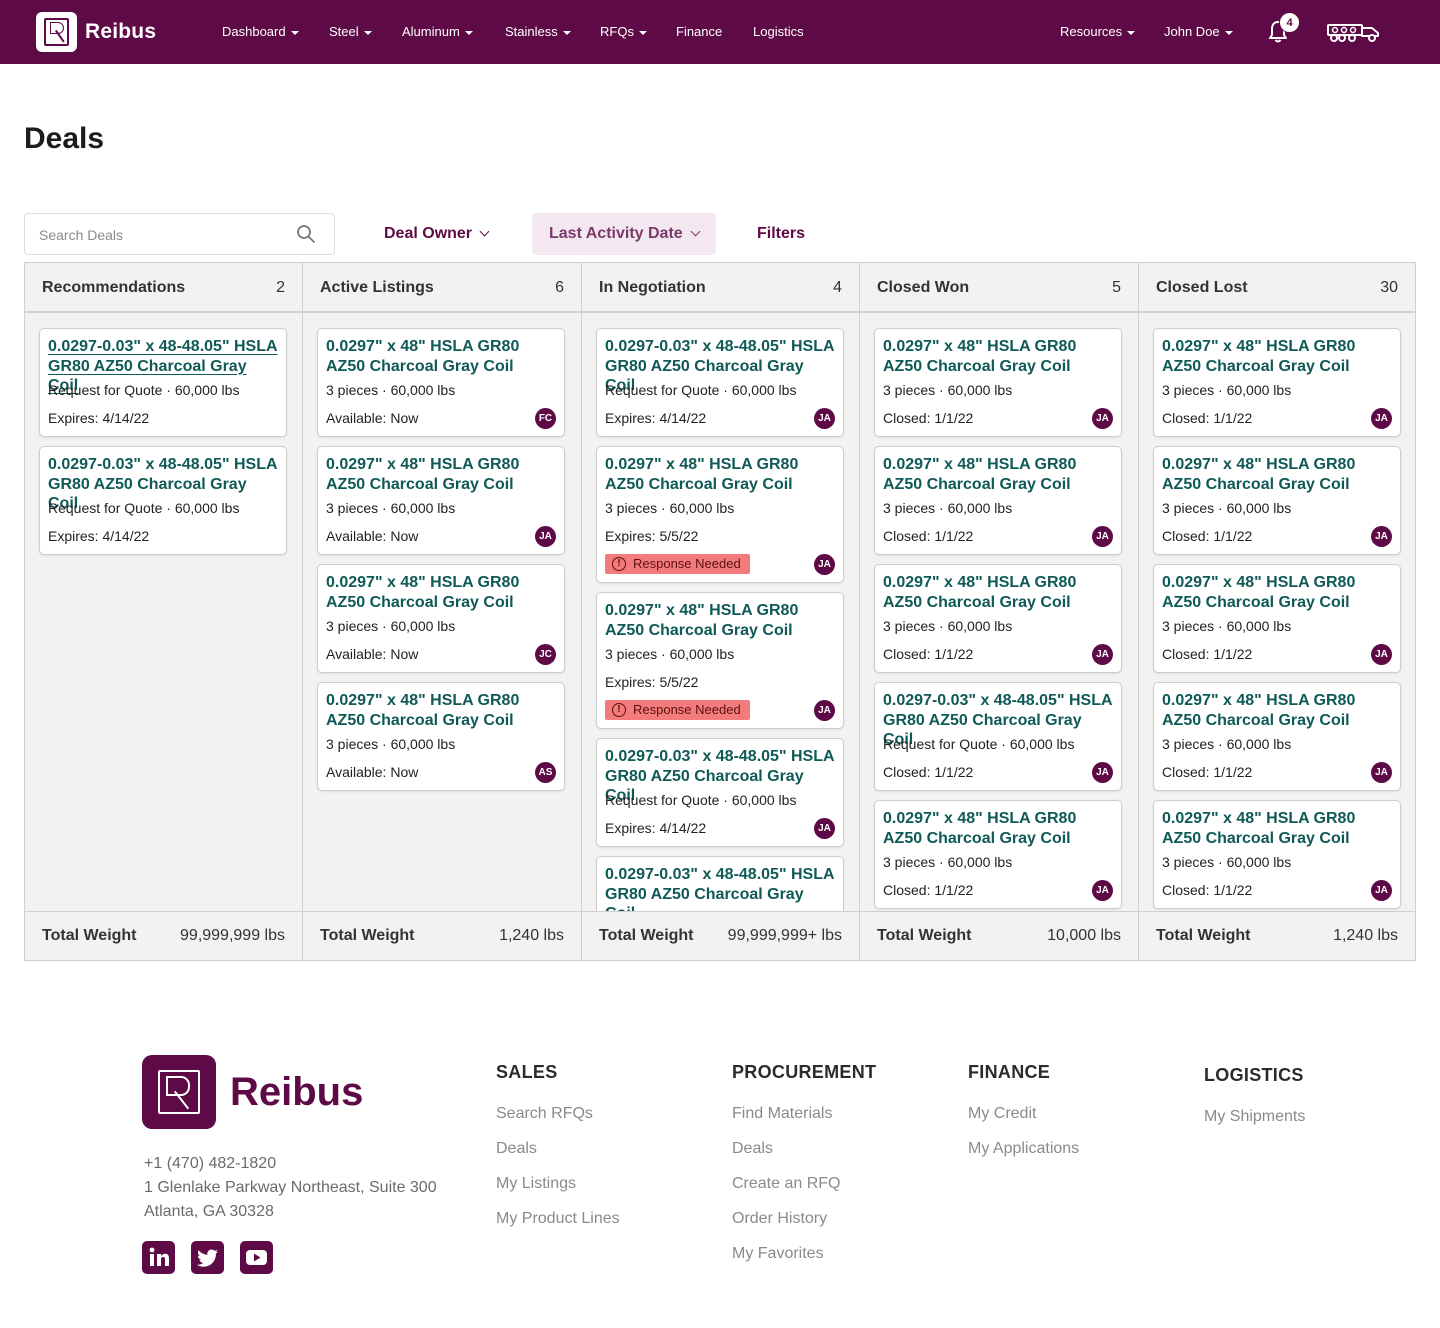 The height and width of the screenshot is (1328, 1440). Describe the element at coordinates (256, 1257) in the screenshot. I see `youtube-icon` at that location.